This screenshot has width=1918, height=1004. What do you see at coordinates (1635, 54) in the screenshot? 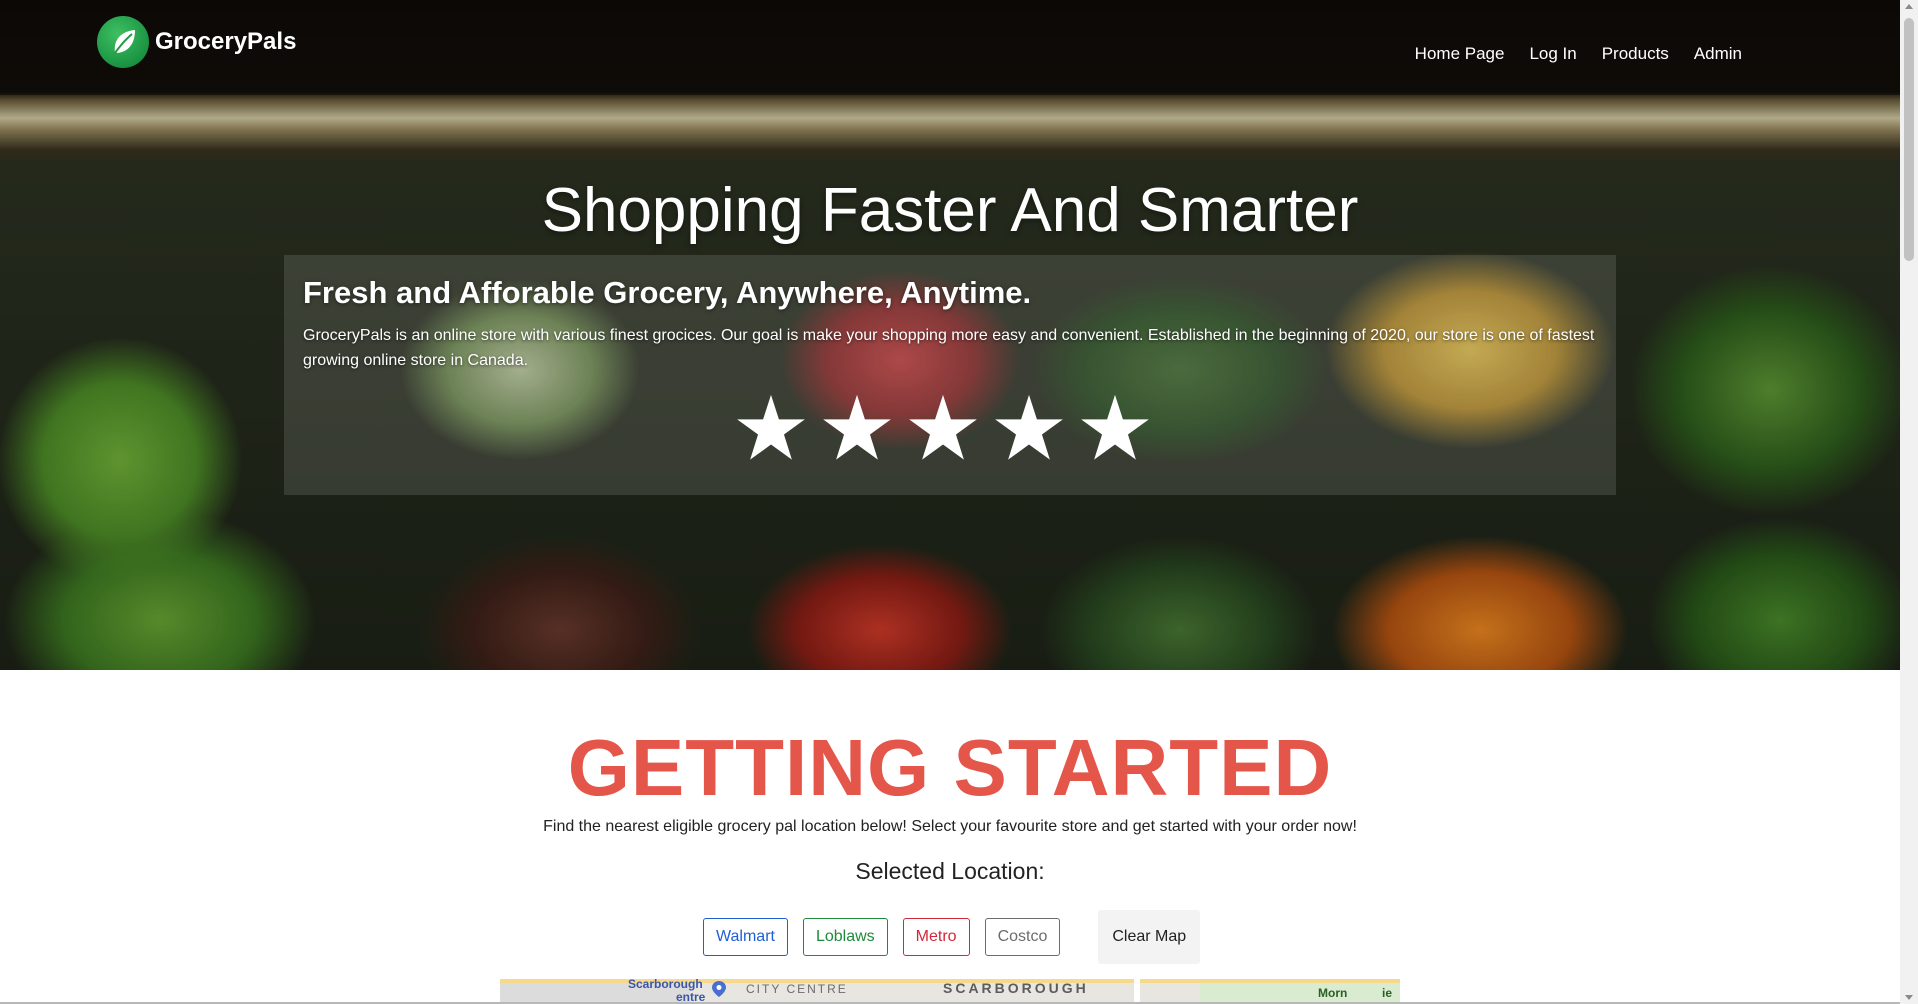
I see `nav-link-products: Products` at bounding box center [1635, 54].